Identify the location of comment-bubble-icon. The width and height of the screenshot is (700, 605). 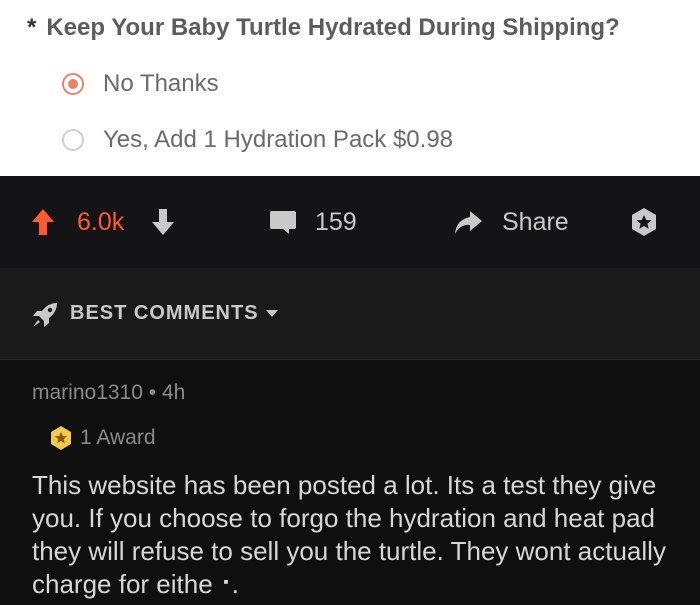
(283, 222).